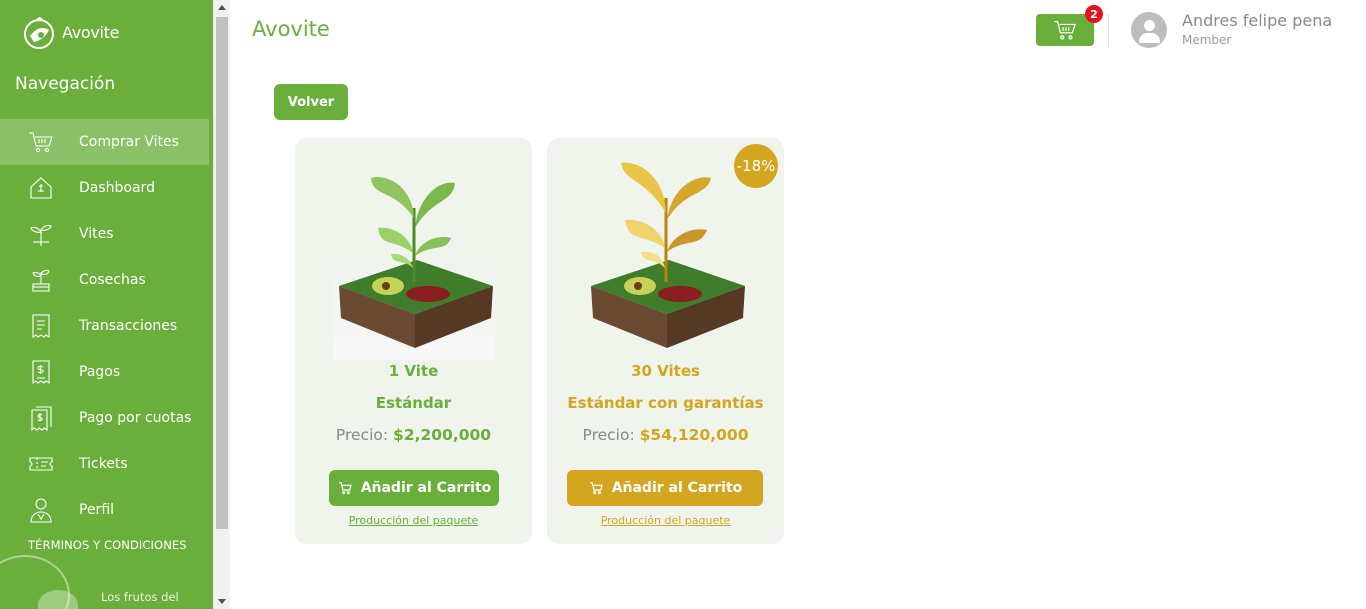 The width and height of the screenshot is (1366, 609). What do you see at coordinates (128, 326) in the screenshot?
I see `sidebar-item-label: Transacciones` at bounding box center [128, 326].